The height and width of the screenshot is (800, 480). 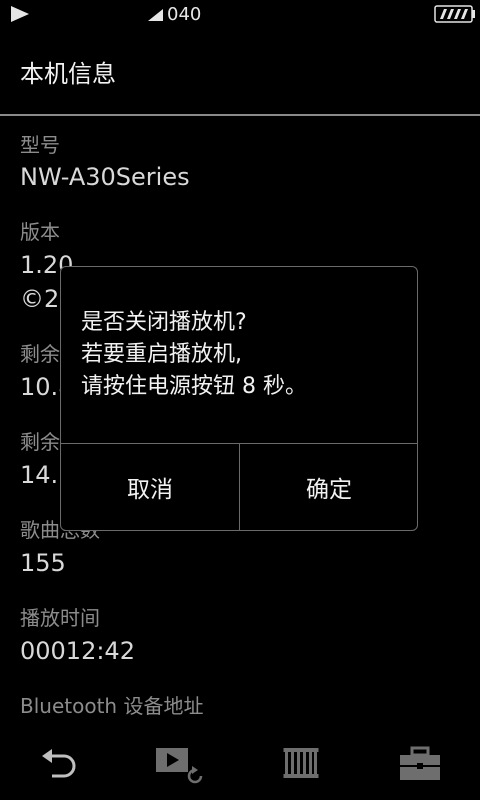 I want to click on dialog-line-3: 请按住电源按钮 8 秒。, so click(x=194, y=386).